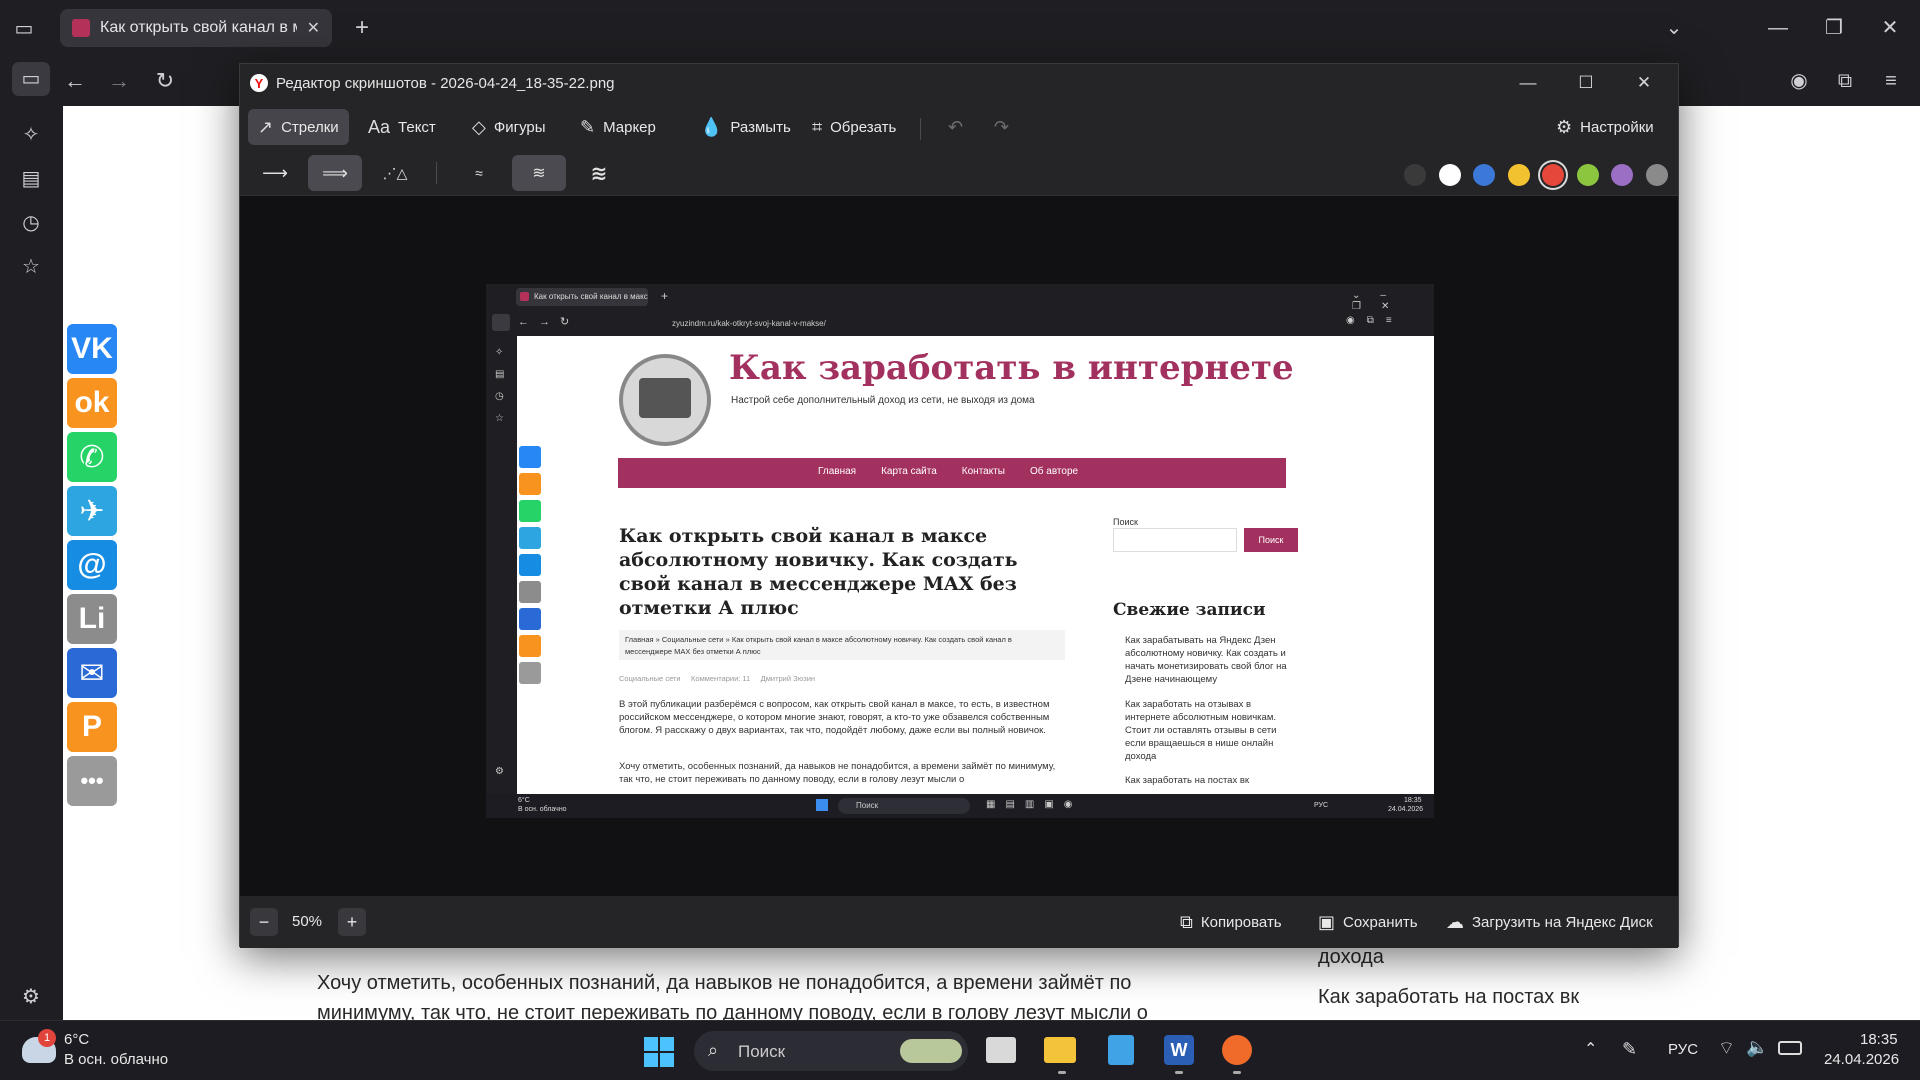 The image size is (1920, 1080). What do you see at coordinates (854, 127) in the screenshot?
I see `tool-crop-button: ⌗ Обрезать` at bounding box center [854, 127].